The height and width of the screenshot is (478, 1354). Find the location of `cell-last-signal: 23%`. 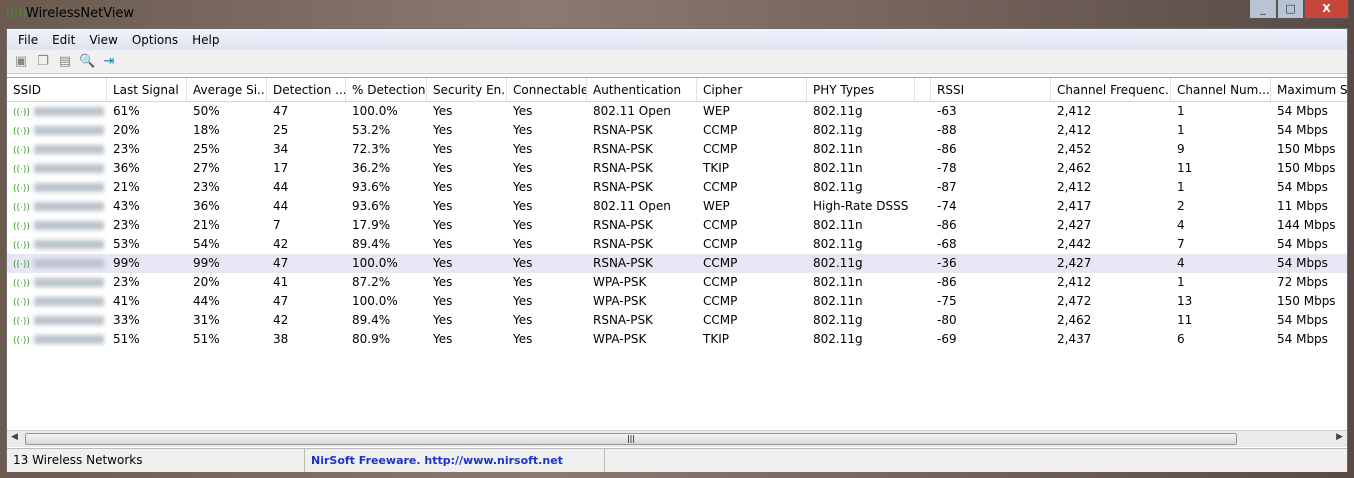

cell-last-signal: 23% is located at coordinates (126, 149).